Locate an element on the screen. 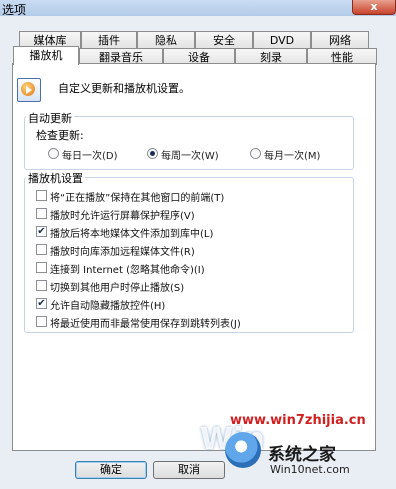 The height and width of the screenshot is (489, 396). panel-description: 自定义更新和播放机设置。 is located at coordinates (124, 88).